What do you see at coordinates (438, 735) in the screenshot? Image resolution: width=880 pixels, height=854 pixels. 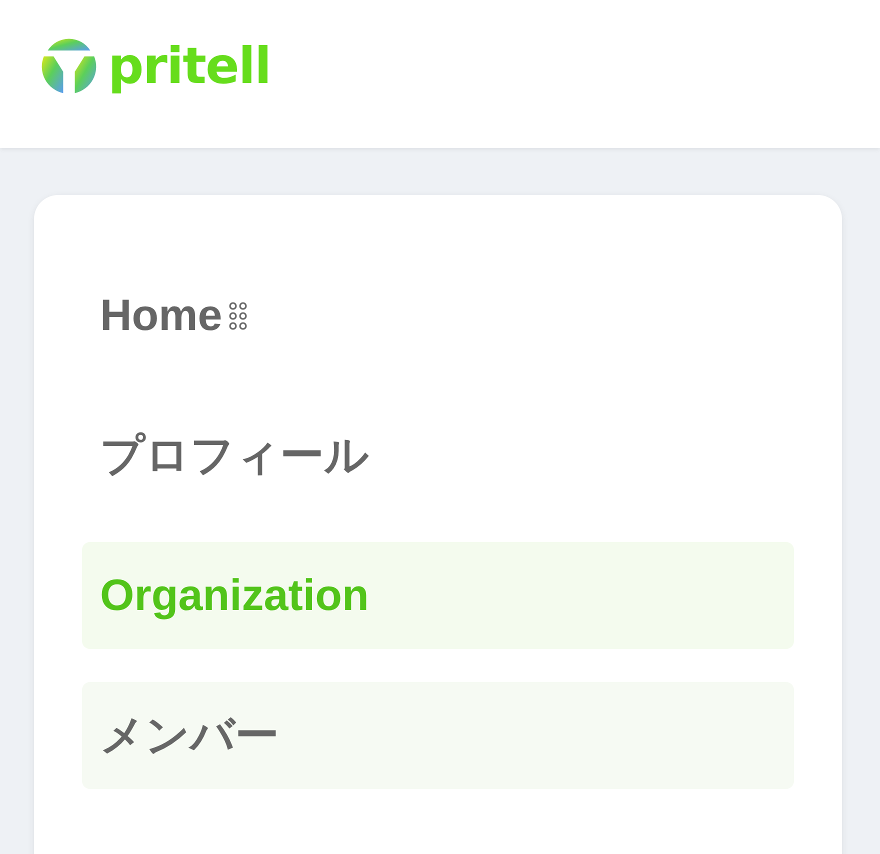 I see `nav-item: メンバー` at bounding box center [438, 735].